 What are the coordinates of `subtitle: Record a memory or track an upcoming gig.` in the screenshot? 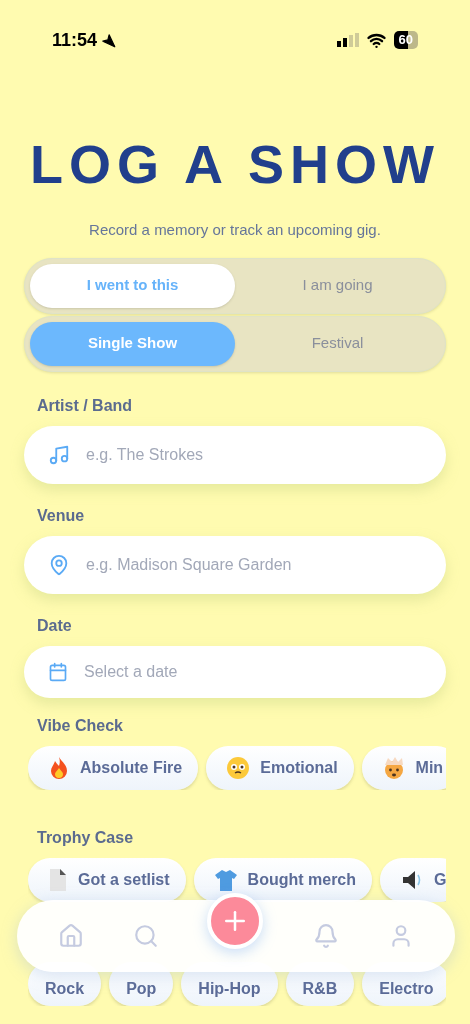 It's located at (235, 230).